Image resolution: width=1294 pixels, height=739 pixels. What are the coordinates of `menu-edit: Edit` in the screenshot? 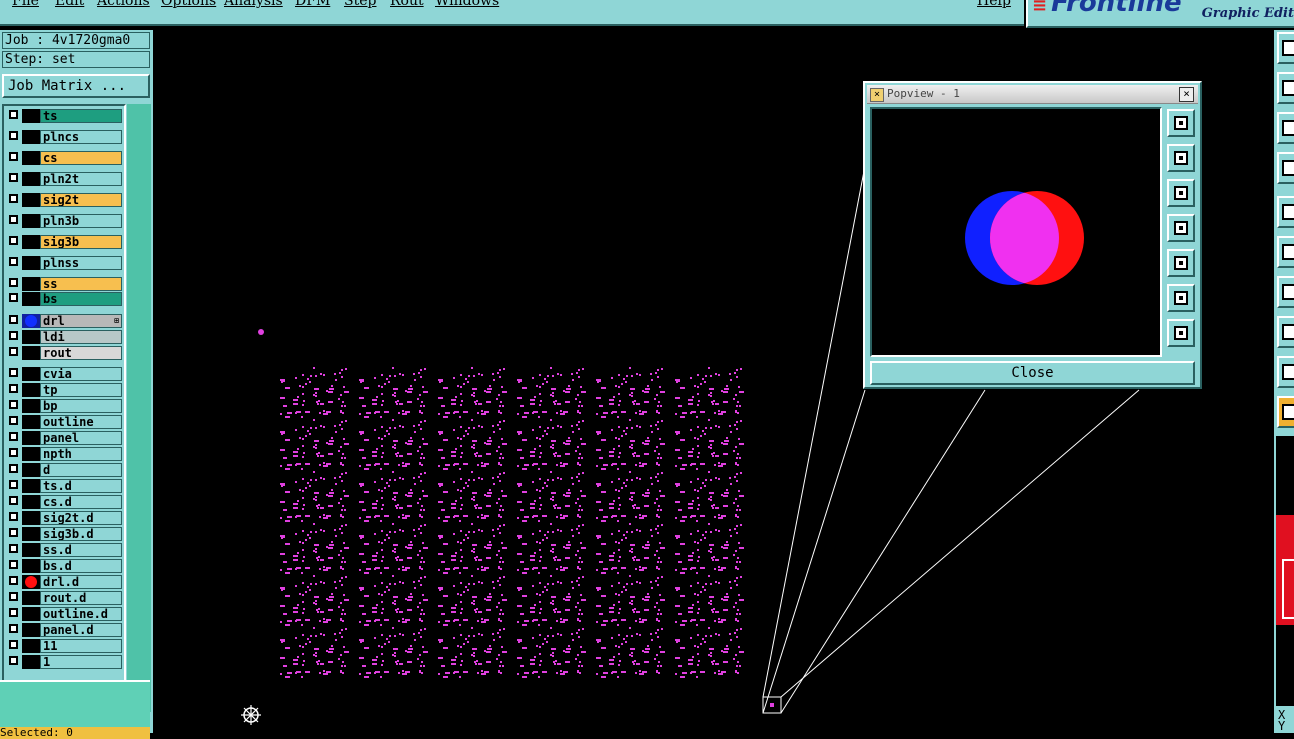 It's located at (69, 4).